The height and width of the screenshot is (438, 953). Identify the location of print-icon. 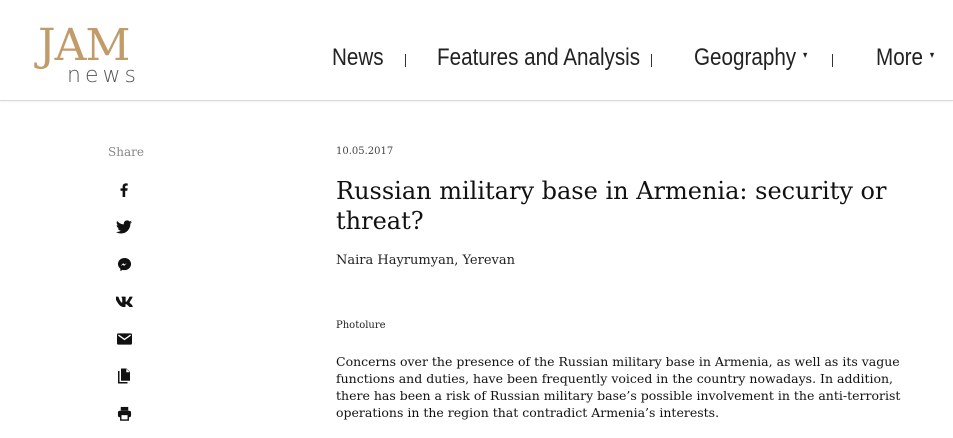
(124, 413).